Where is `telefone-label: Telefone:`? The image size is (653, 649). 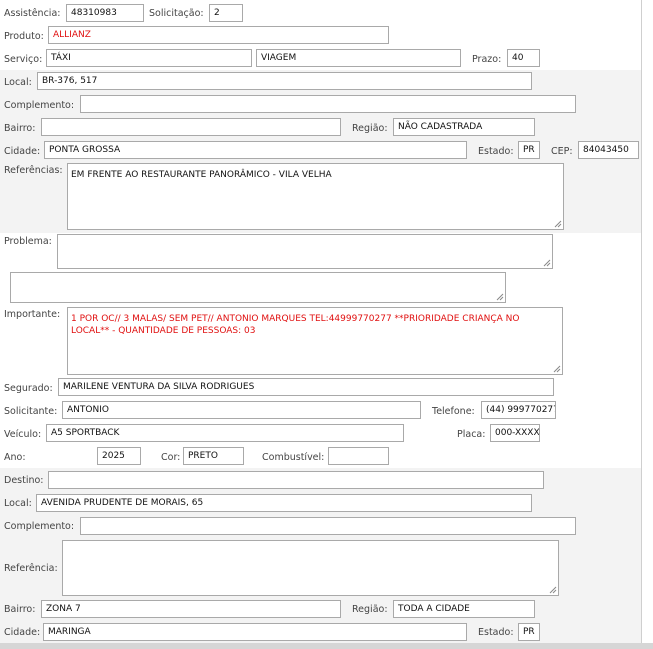 telefone-label: Telefone: is located at coordinates (453, 411).